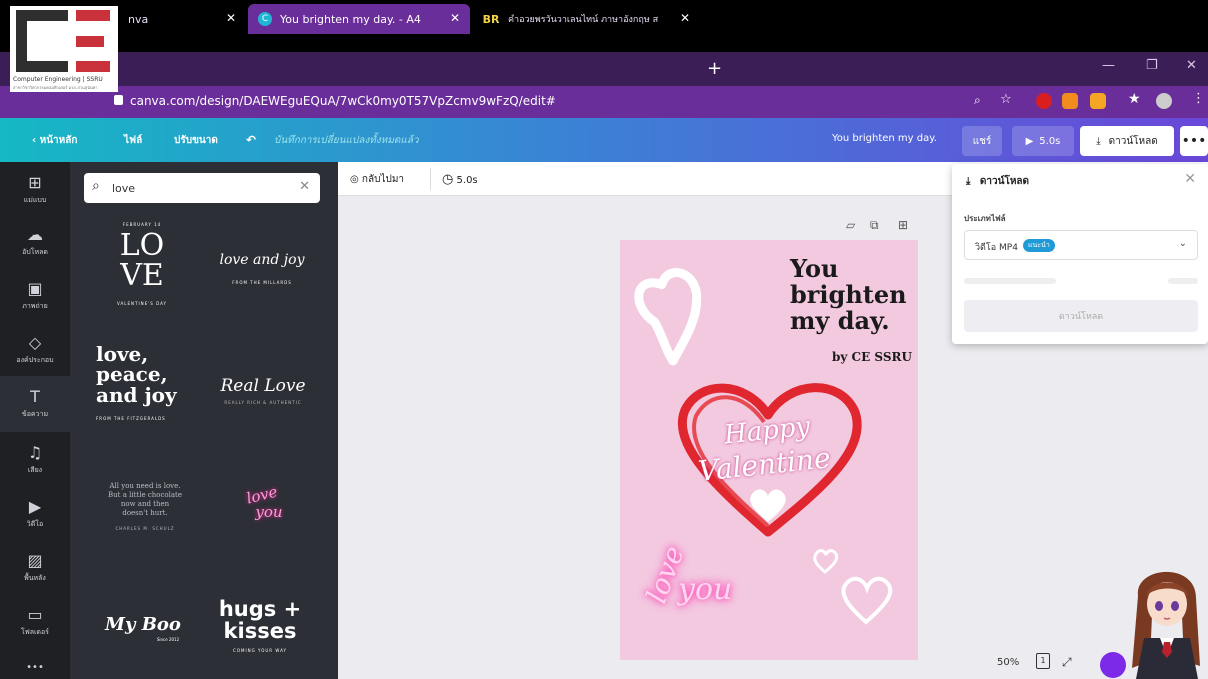  I want to click on design-title: You brighten my day., so click(884, 138).